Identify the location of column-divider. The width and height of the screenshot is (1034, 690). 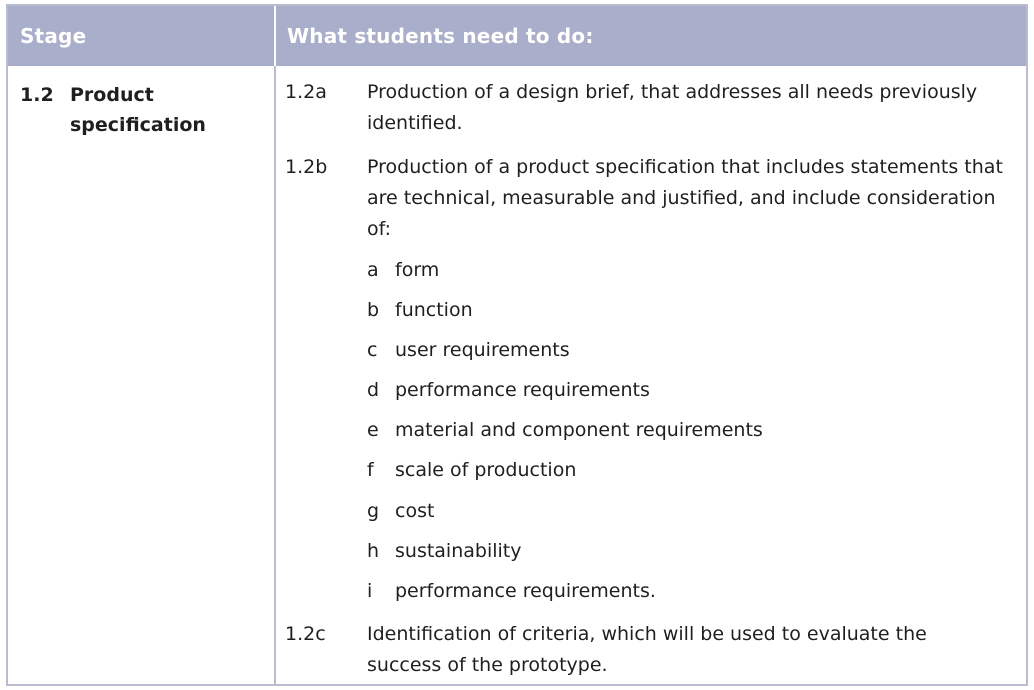
(275, 375).